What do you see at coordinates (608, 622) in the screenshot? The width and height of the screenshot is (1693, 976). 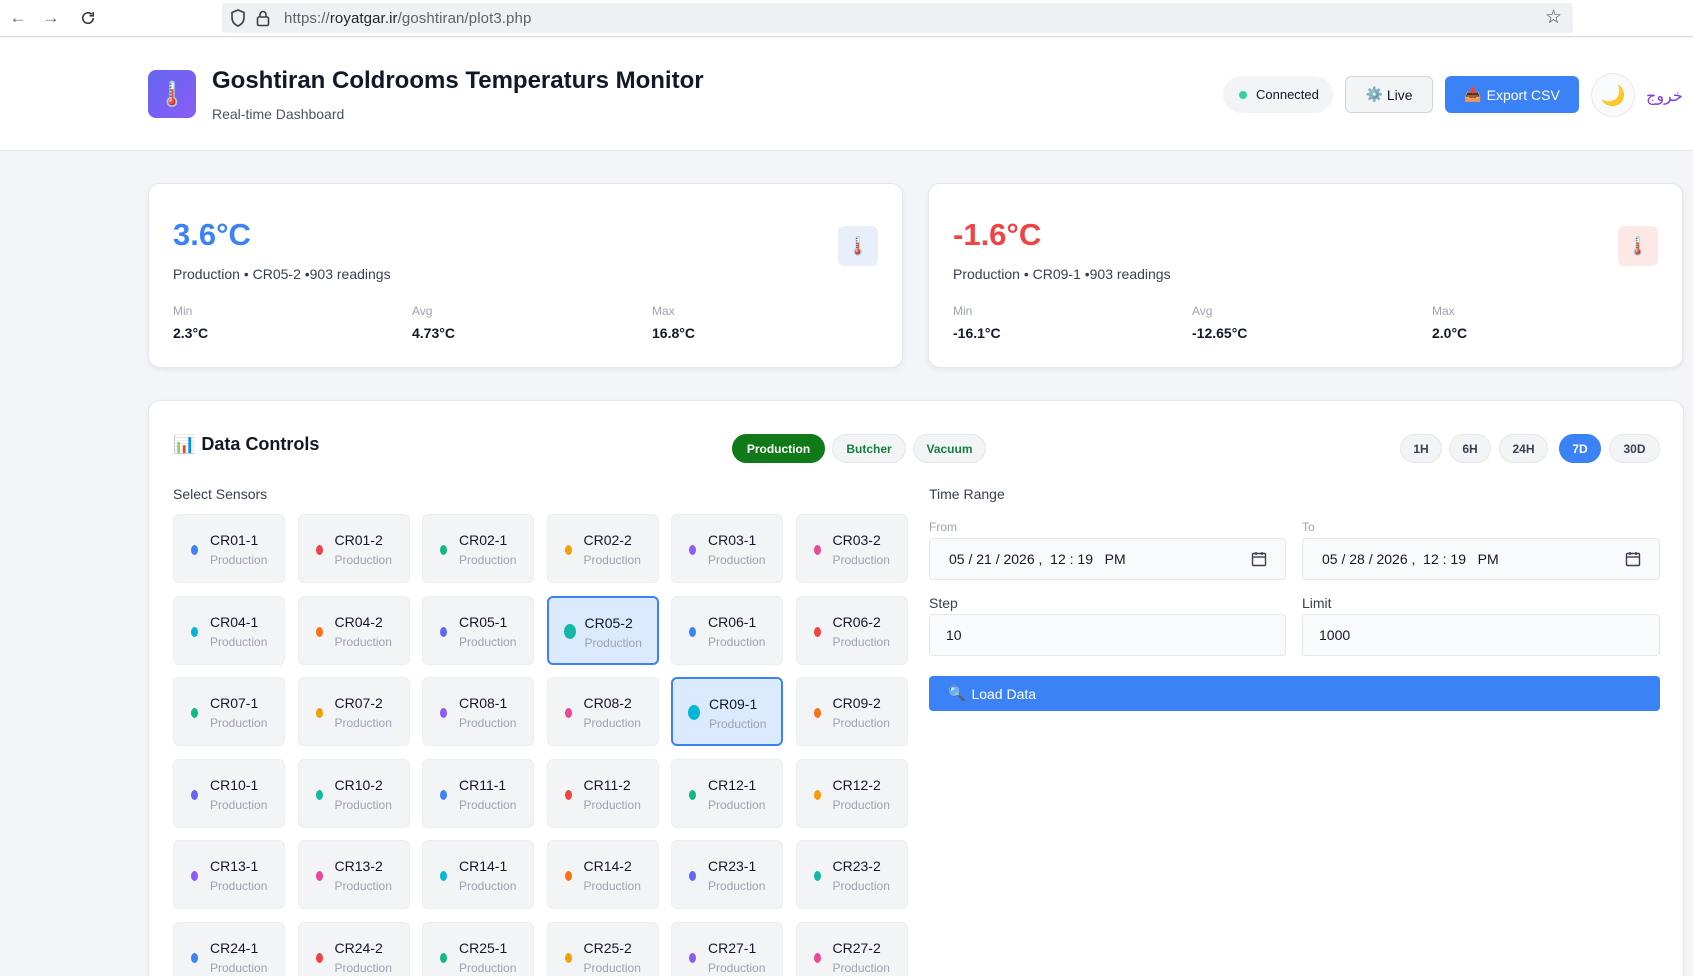 I see `sensor-name: CR05-2` at bounding box center [608, 622].